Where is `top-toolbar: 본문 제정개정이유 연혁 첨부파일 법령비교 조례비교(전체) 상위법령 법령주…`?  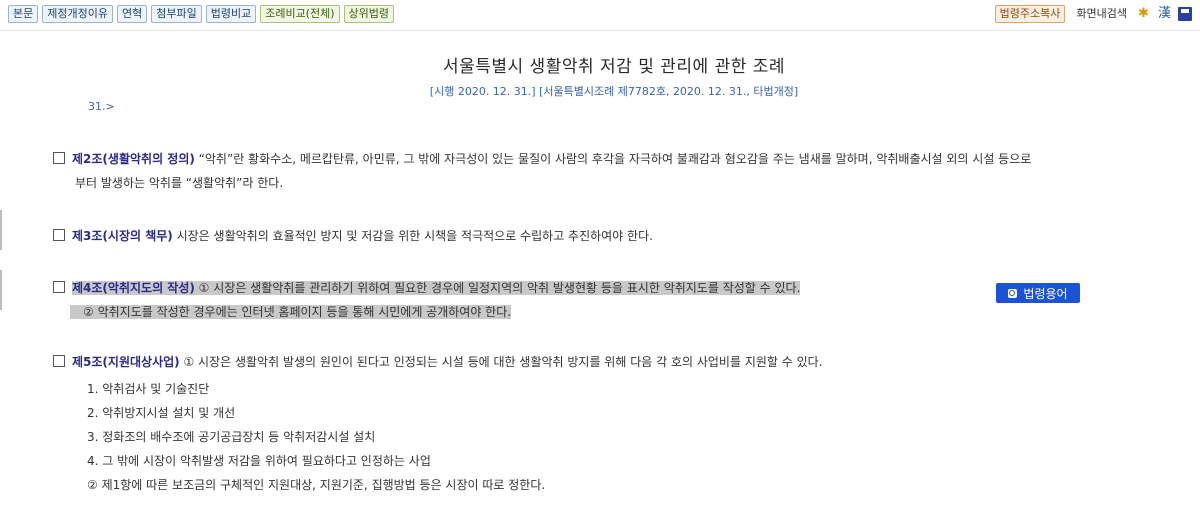 top-toolbar: 본문 제정개정이유 연혁 첨부파일 법령비교 조례비교(전체) 상위법령 법령주… is located at coordinates (600, 15).